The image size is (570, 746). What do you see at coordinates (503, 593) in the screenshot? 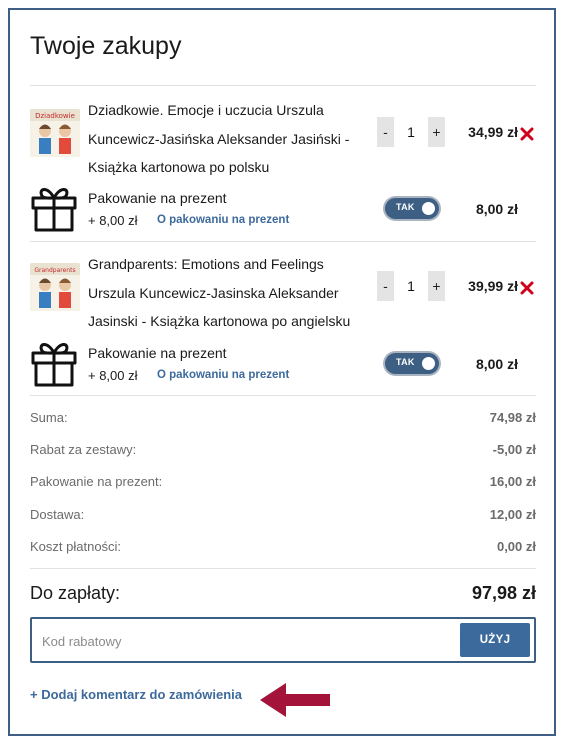
I see `total-value: 97,98 zł` at bounding box center [503, 593].